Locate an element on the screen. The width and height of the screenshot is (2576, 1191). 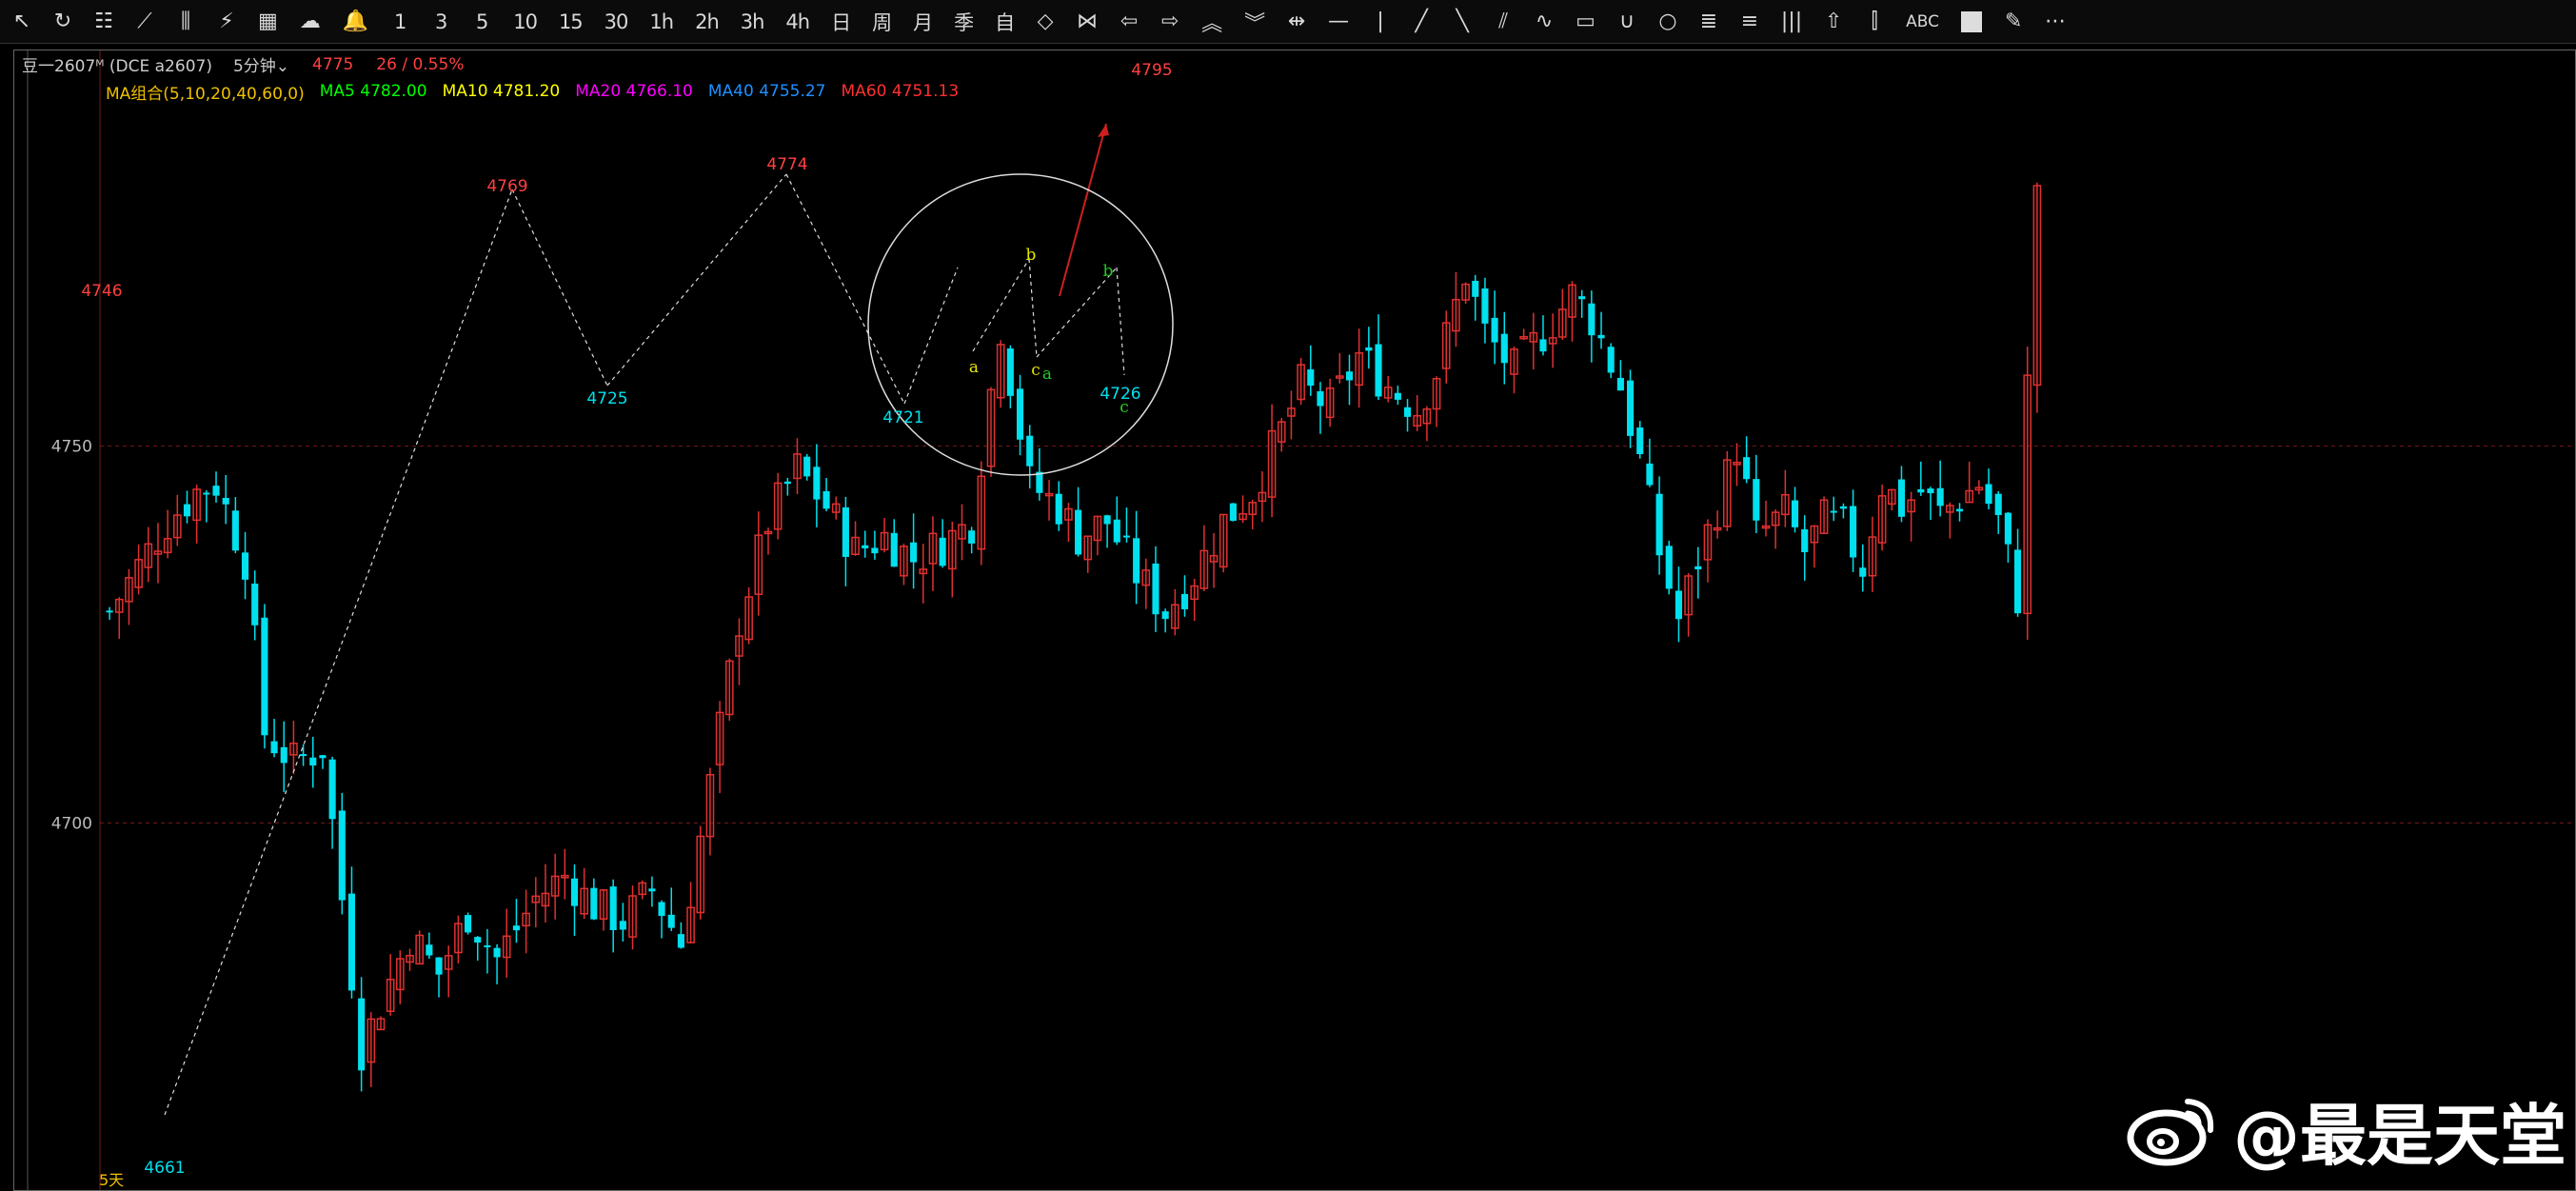
pivot-label-4774: 4774 is located at coordinates (787, 164).